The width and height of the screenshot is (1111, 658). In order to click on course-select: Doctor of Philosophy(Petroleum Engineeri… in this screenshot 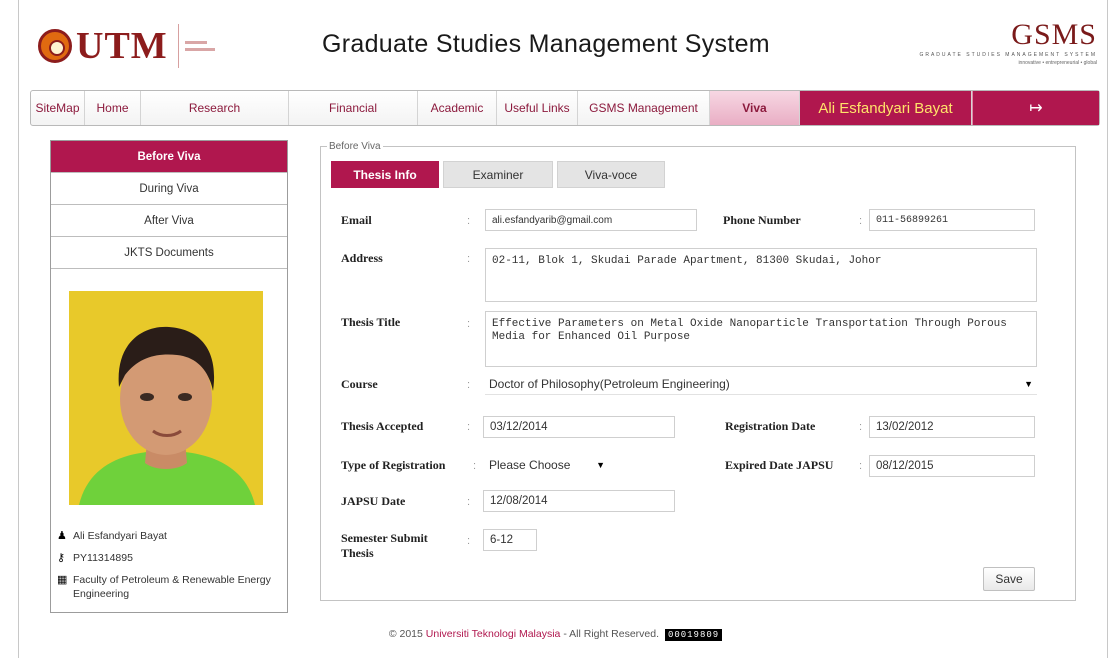, I will do `click(761, 384)`.